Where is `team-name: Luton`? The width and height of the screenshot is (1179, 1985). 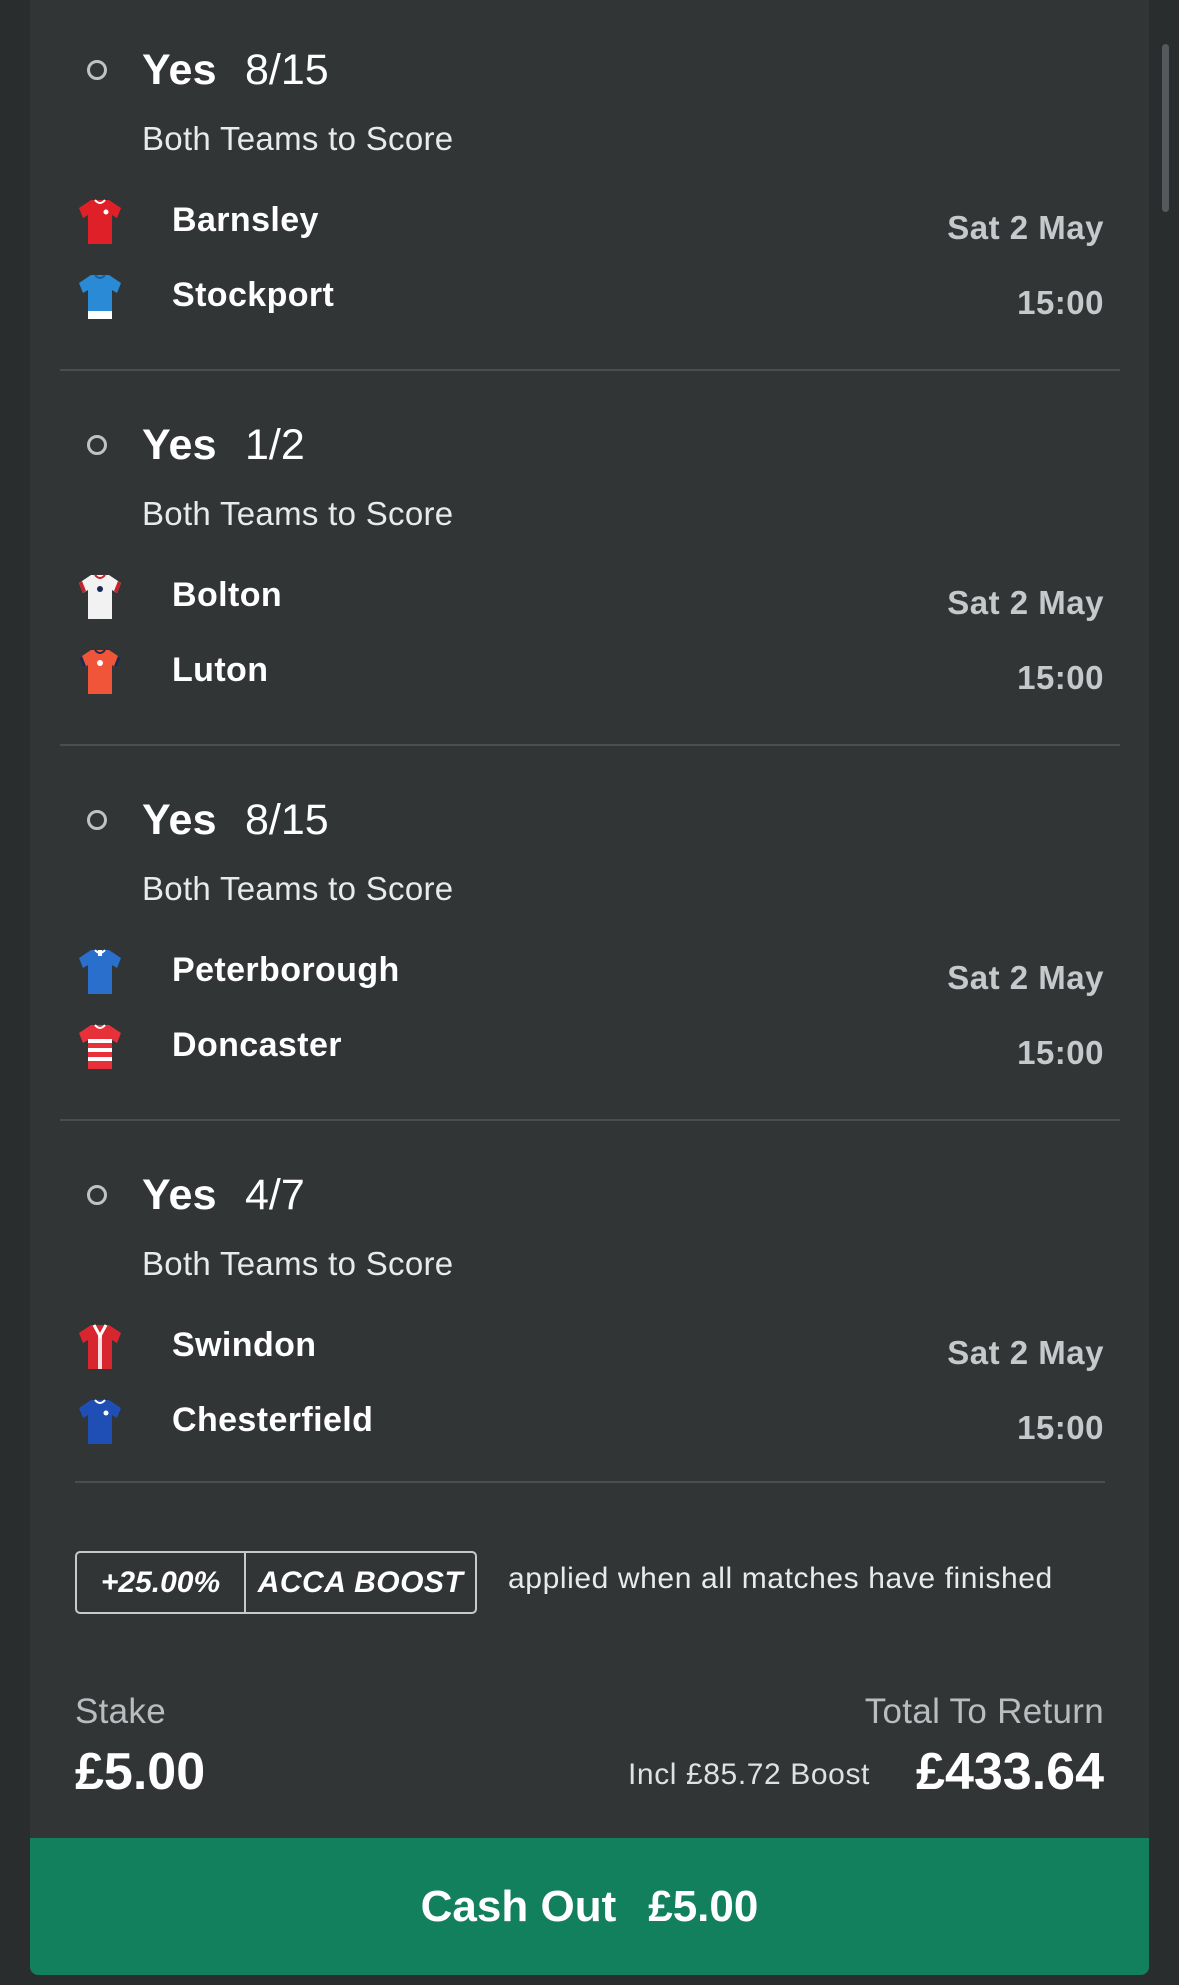 team-name: Luton is located at coordinates (220, 670).